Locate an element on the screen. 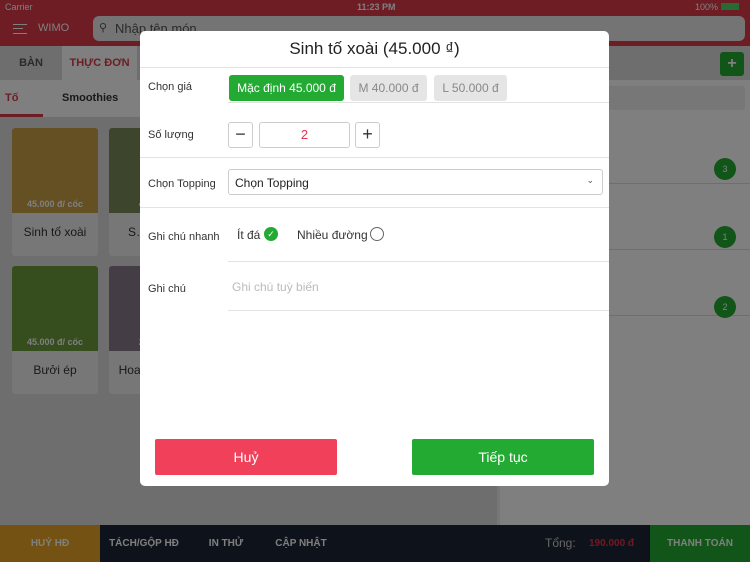 Image resolution: width=750 pixels, height=562 pixels. quick-note-nhieu-duong: Nhiều đường is located at coordinates (332, 235).